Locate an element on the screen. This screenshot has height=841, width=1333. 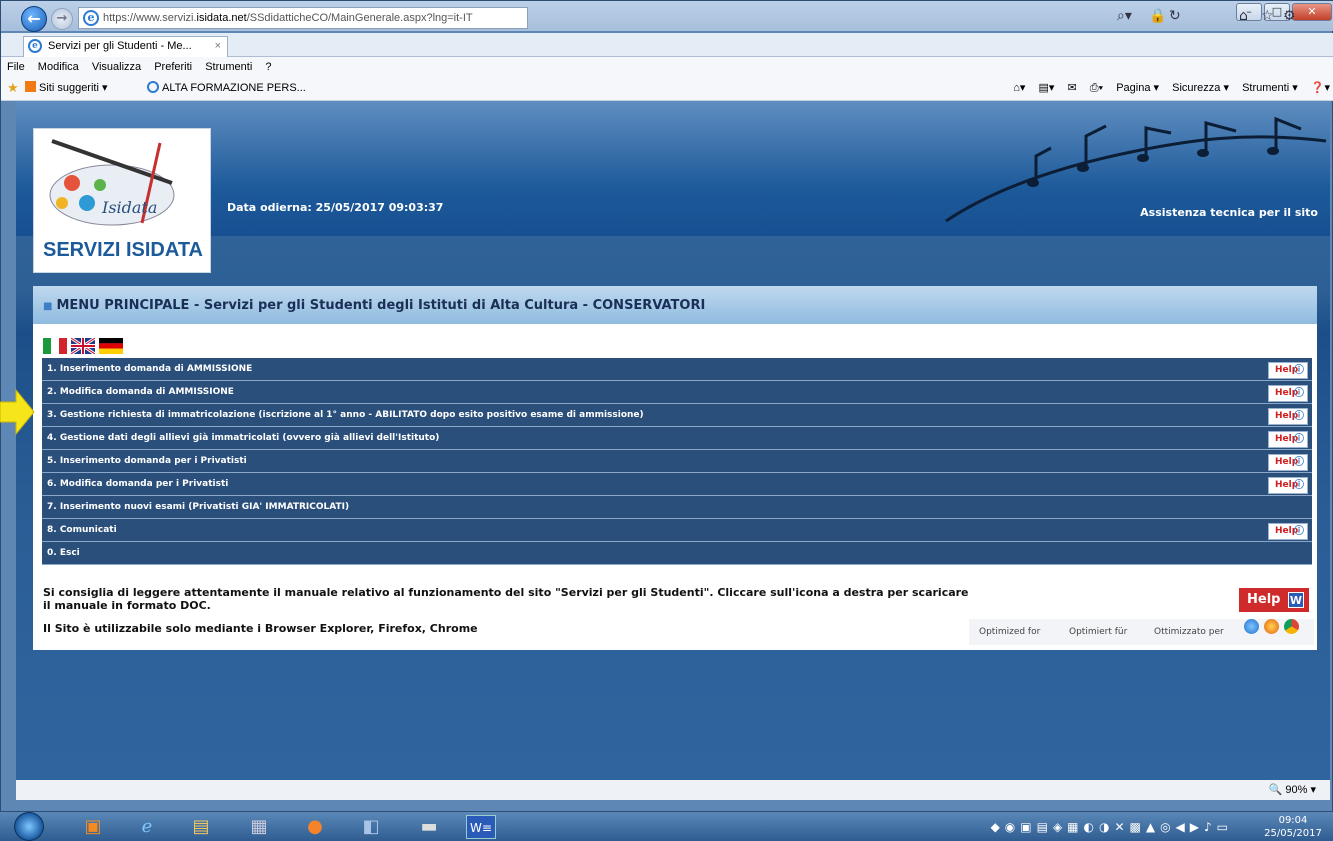
menu-strumenti: Strumenti is located at coordinates (228, 67).